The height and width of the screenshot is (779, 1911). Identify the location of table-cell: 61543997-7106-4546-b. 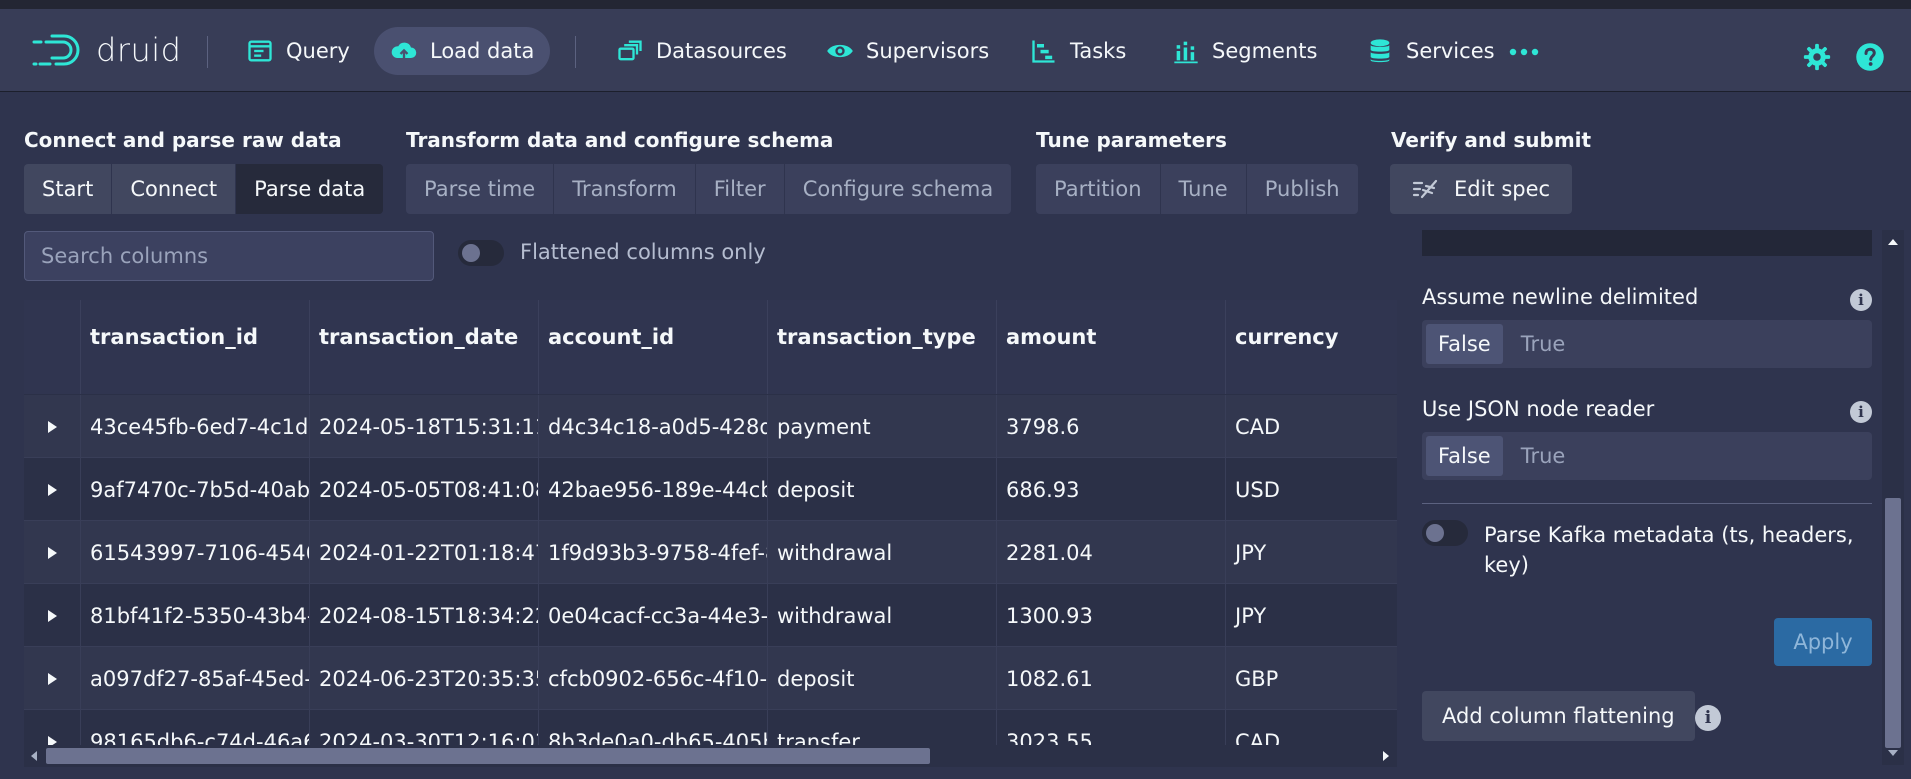
(195, 552).